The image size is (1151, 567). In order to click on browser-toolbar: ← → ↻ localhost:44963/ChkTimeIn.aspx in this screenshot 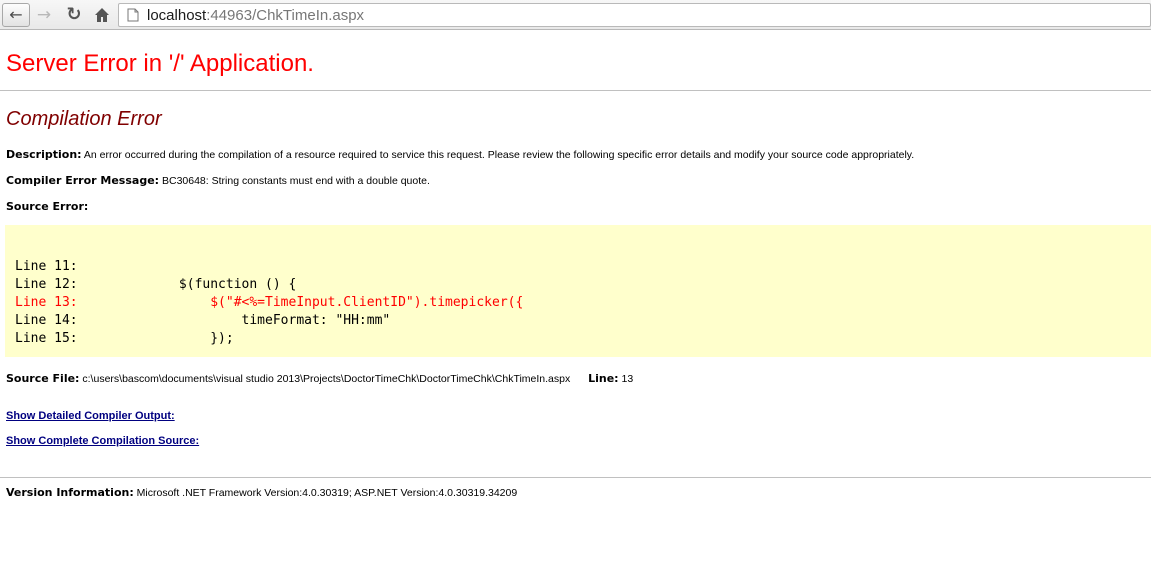, I will do `click(575, 15)`.